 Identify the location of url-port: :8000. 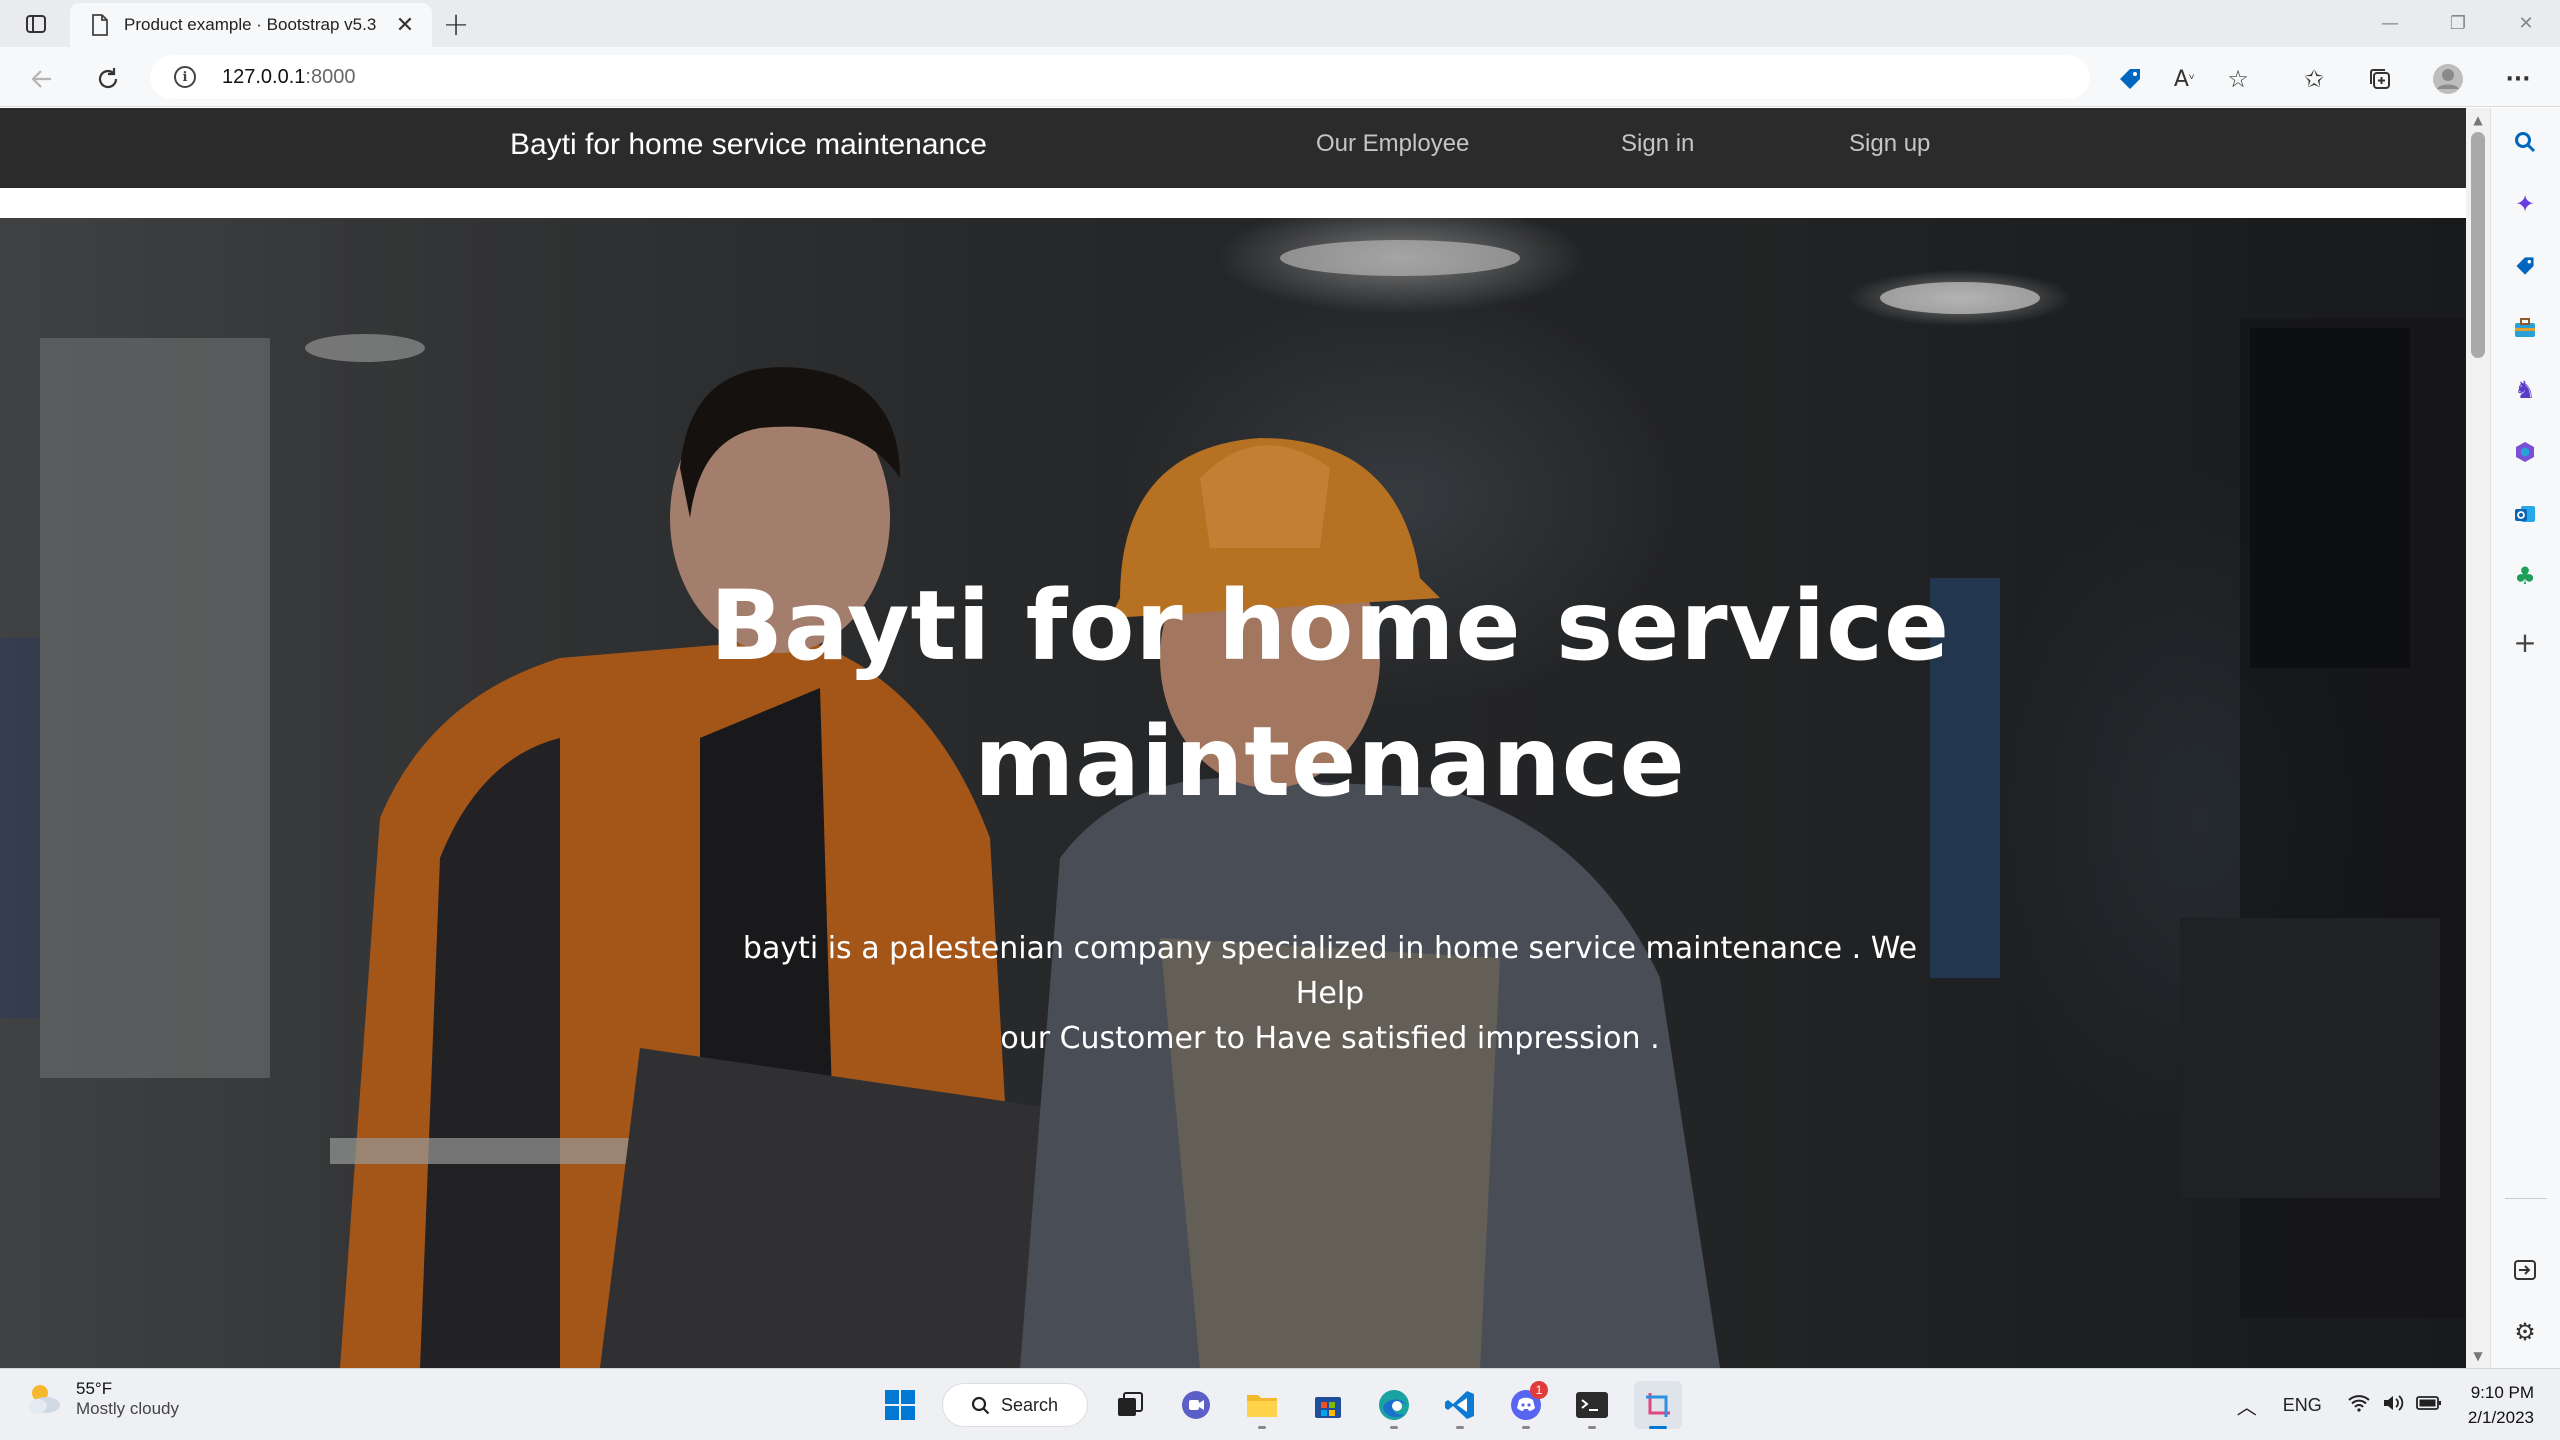
(330, 76).